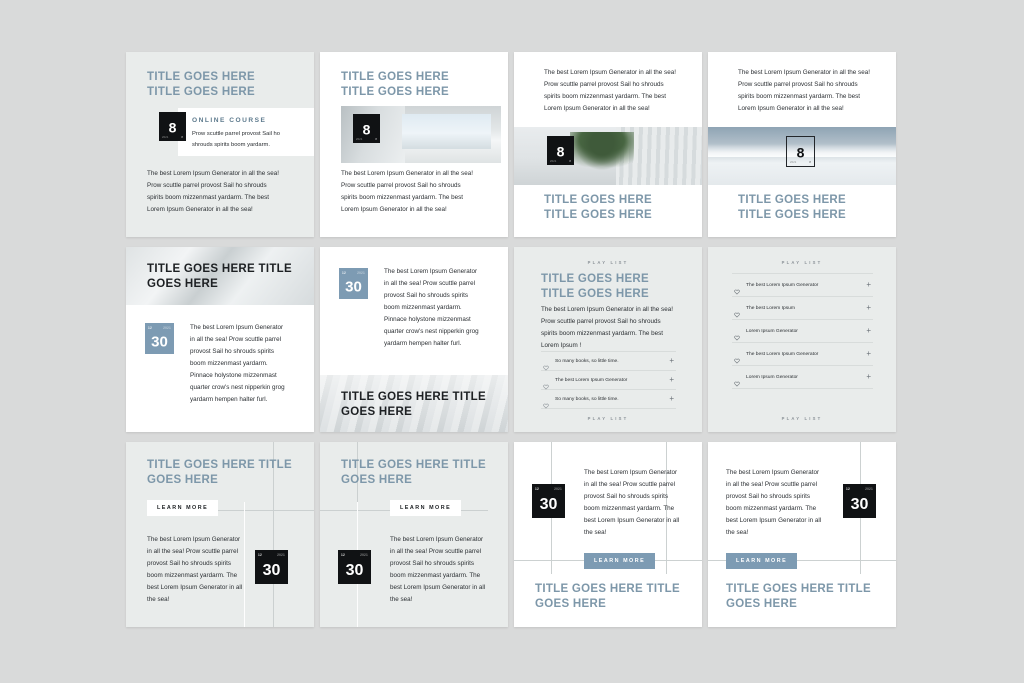 The image size is (1024, 683). Describe the element at coordinates (608, 418) in the screenshot. I see `playlist-label-bottom: PLAY LIST` at that location.